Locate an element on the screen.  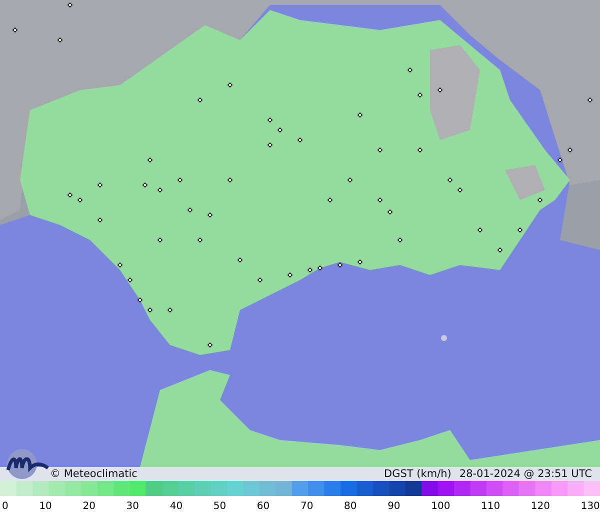
scale-tick-label: 50 is located at coordinates (219, 506).